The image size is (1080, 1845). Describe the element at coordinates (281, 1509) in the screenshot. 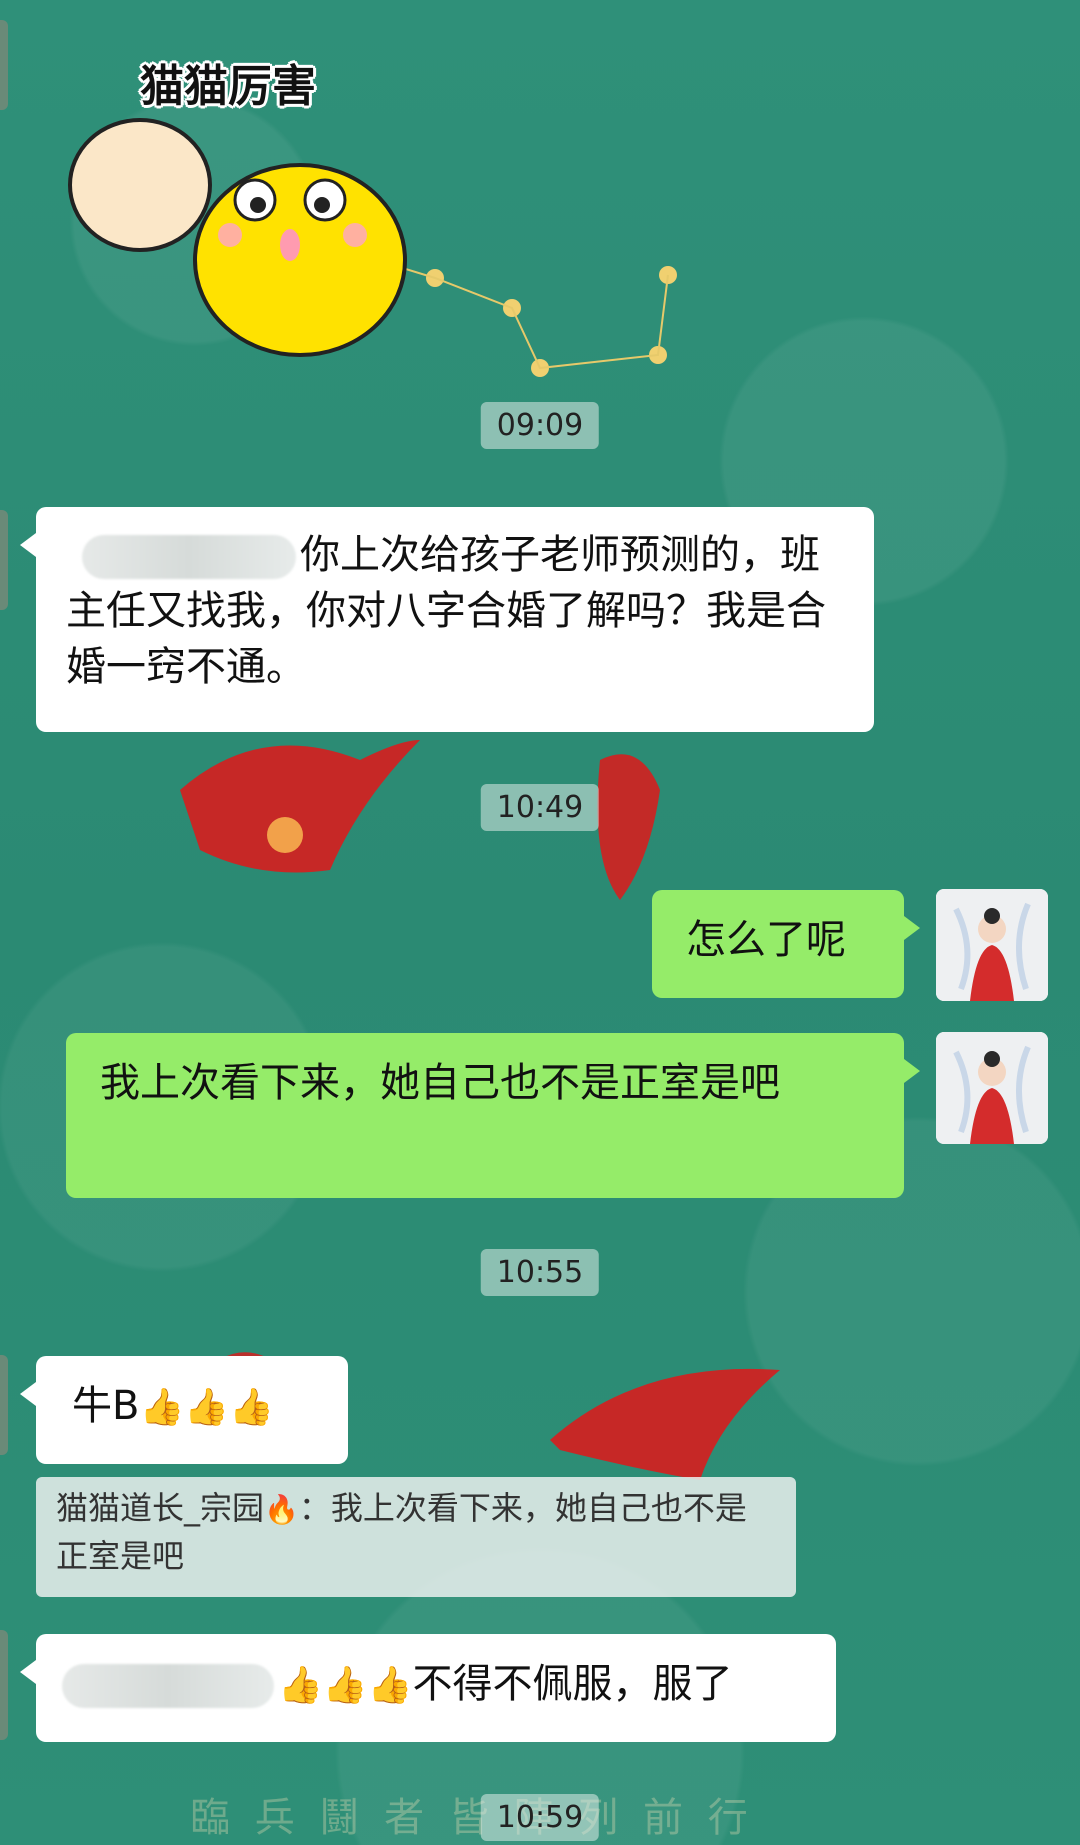

I see `fire-icon: 🔥` at that location.